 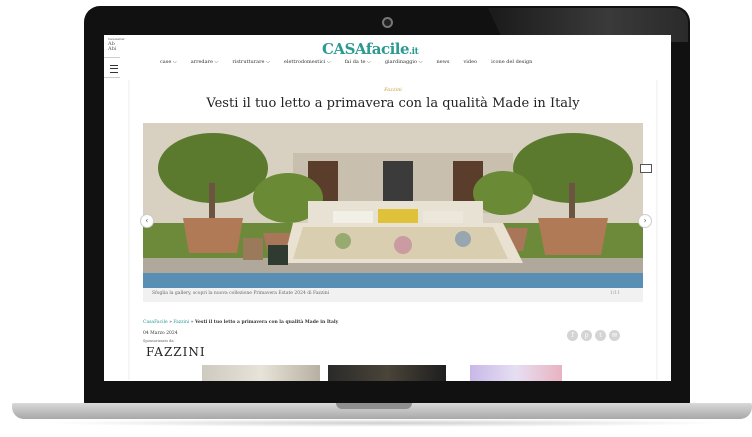 I want to click on gallery-prev-button: ‹, so click(x=147, y=221).